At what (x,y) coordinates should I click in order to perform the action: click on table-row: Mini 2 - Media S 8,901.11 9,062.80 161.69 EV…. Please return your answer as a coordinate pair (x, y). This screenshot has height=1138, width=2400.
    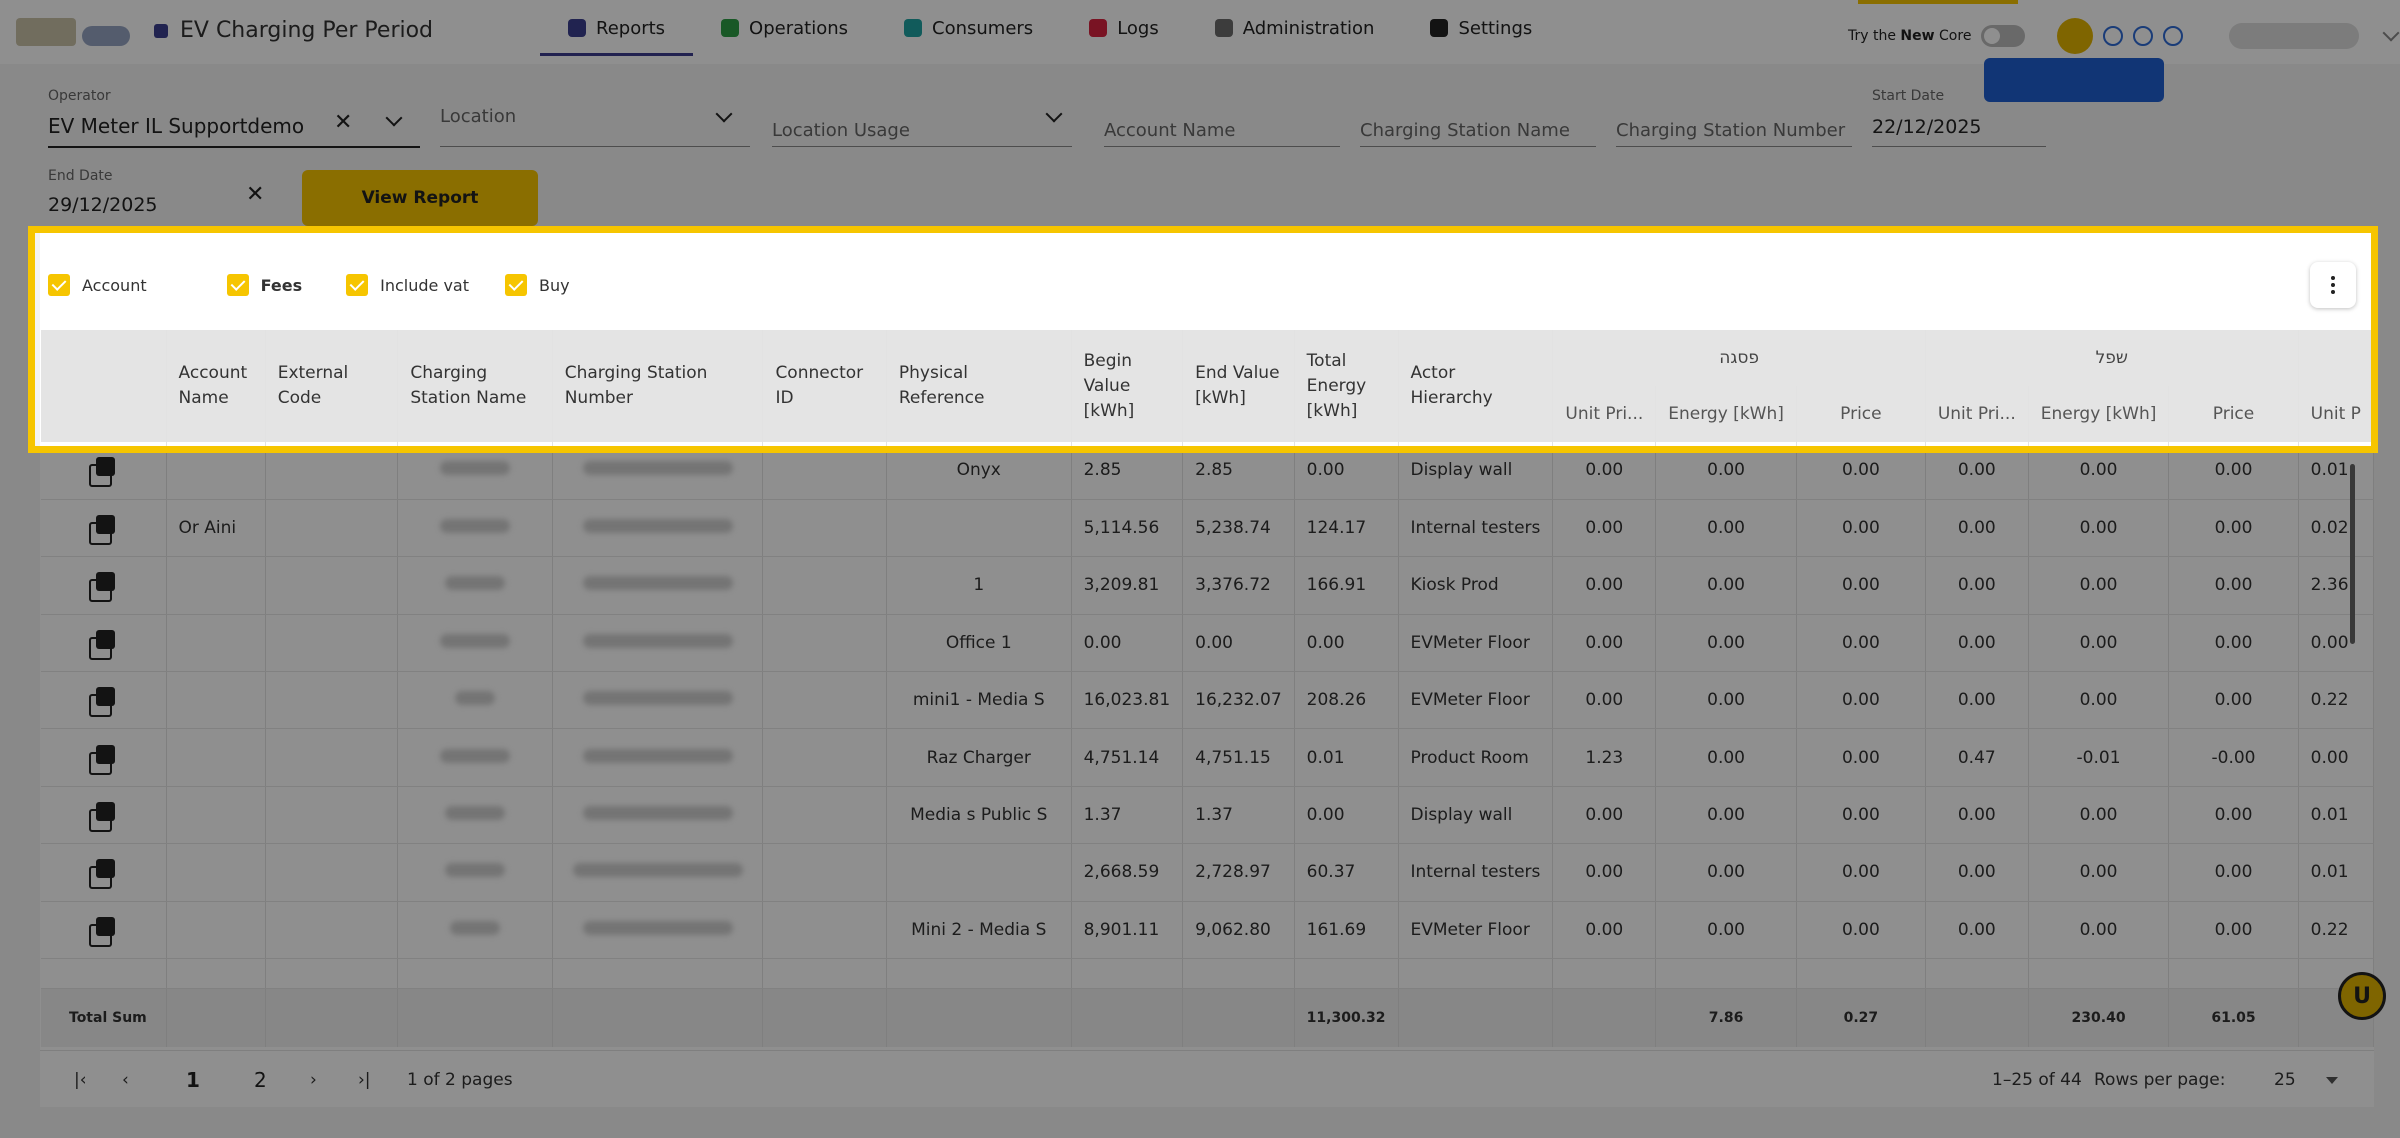
    Looking at the image, I should click on (1208, 930).